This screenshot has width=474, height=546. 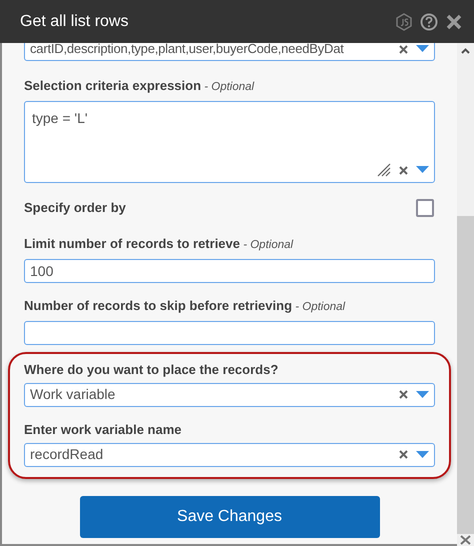 I want to click on field-label: Number of records to skip before retrieving - Optional, so click(x=185, y=306).